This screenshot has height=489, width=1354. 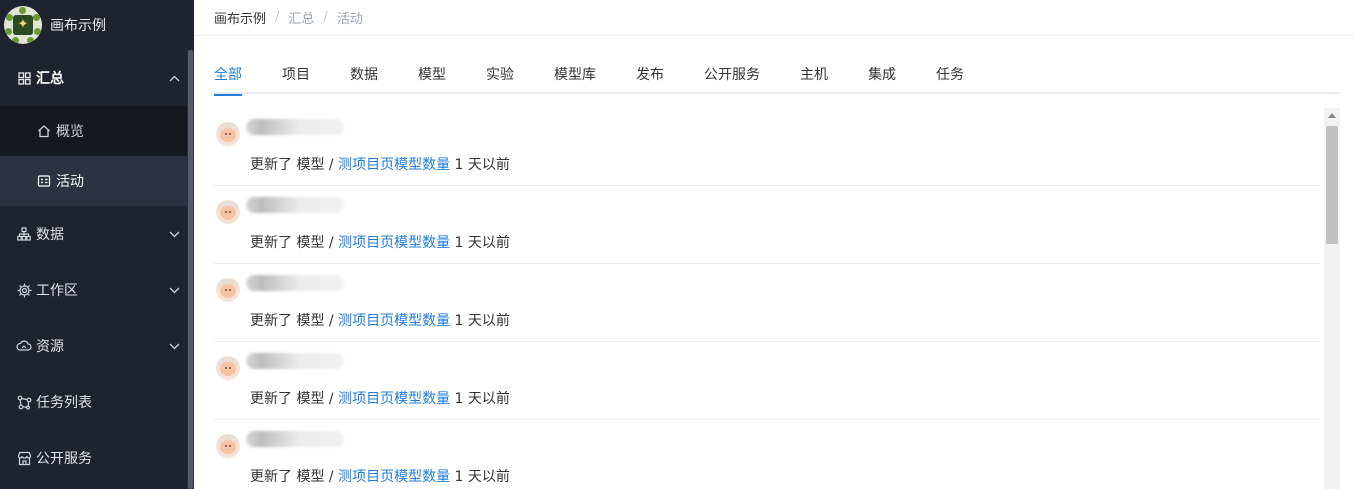 What do you see at coordinates (950, 79) in the screenshot?
I see `tab-tasks: 任务` at bounding box center [950, 79].